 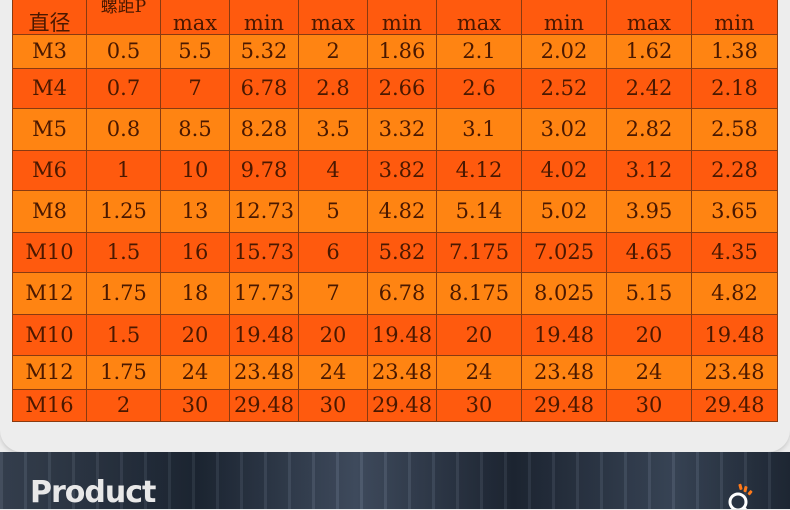 I want to click on table-row: M16 2 30 29.48 30 29.48 30 29.48 30 29.48, so click(x=395, y=405).